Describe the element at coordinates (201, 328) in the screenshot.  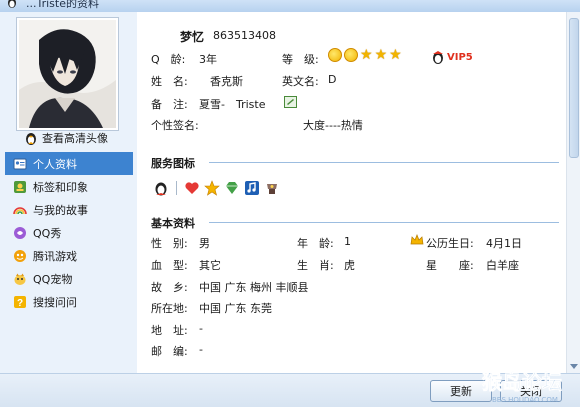
I see `address-value: -` at that location.